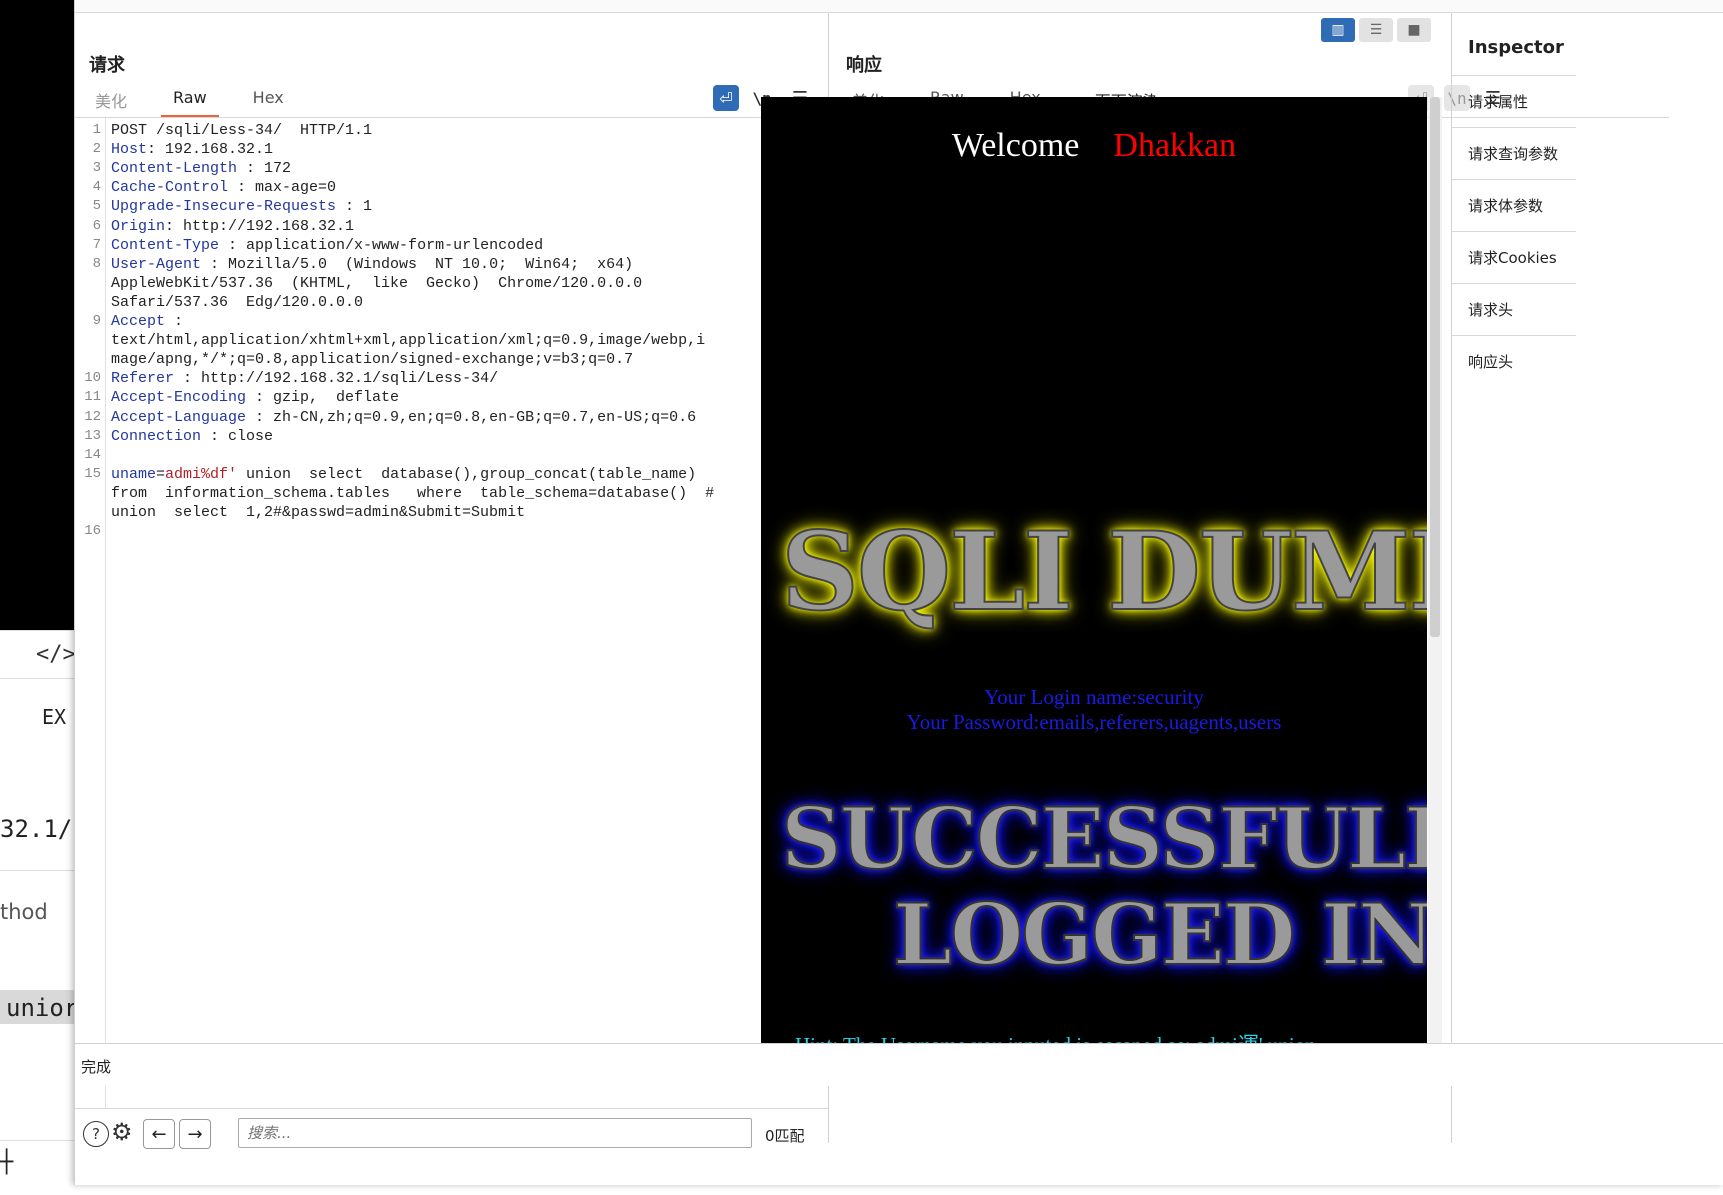 The image size is (1723, 1195). Describe the element at coordinates (147, 321) in the screenshot. I see `code-text: Accept :` at that location.